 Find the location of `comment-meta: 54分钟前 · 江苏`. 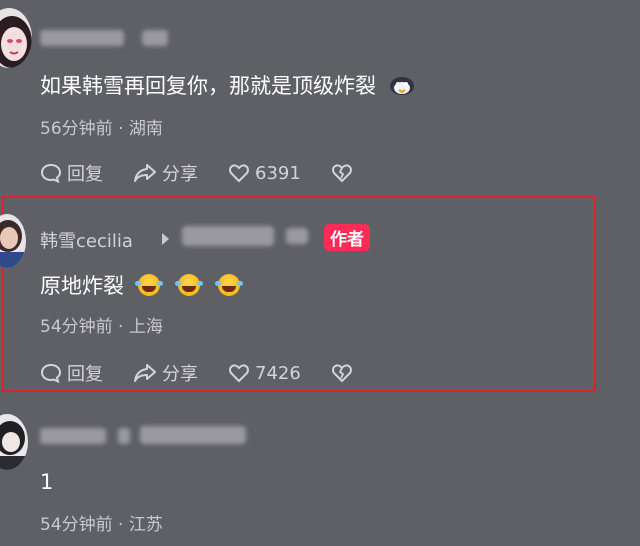

comment-meta: 54分钟前 · 江苏 is located at coordinates (101, 525).